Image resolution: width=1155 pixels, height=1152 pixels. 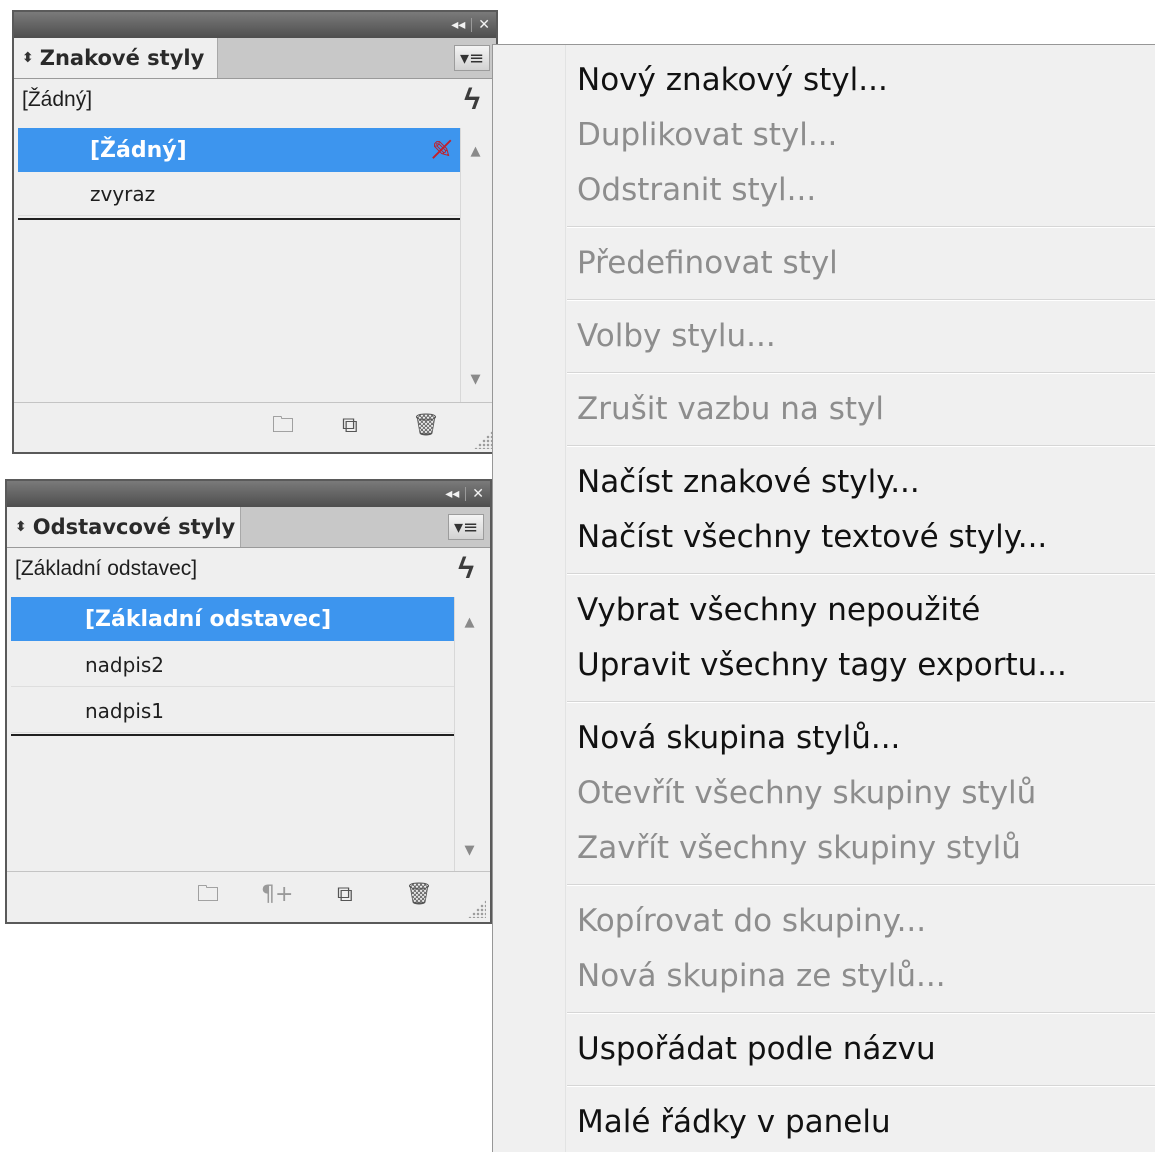 What do you see at coordinates (707, 263) in the screenshot?
I see `menu-item-redefine-style: Předefinovat styl` at bounding box center [707, 263].